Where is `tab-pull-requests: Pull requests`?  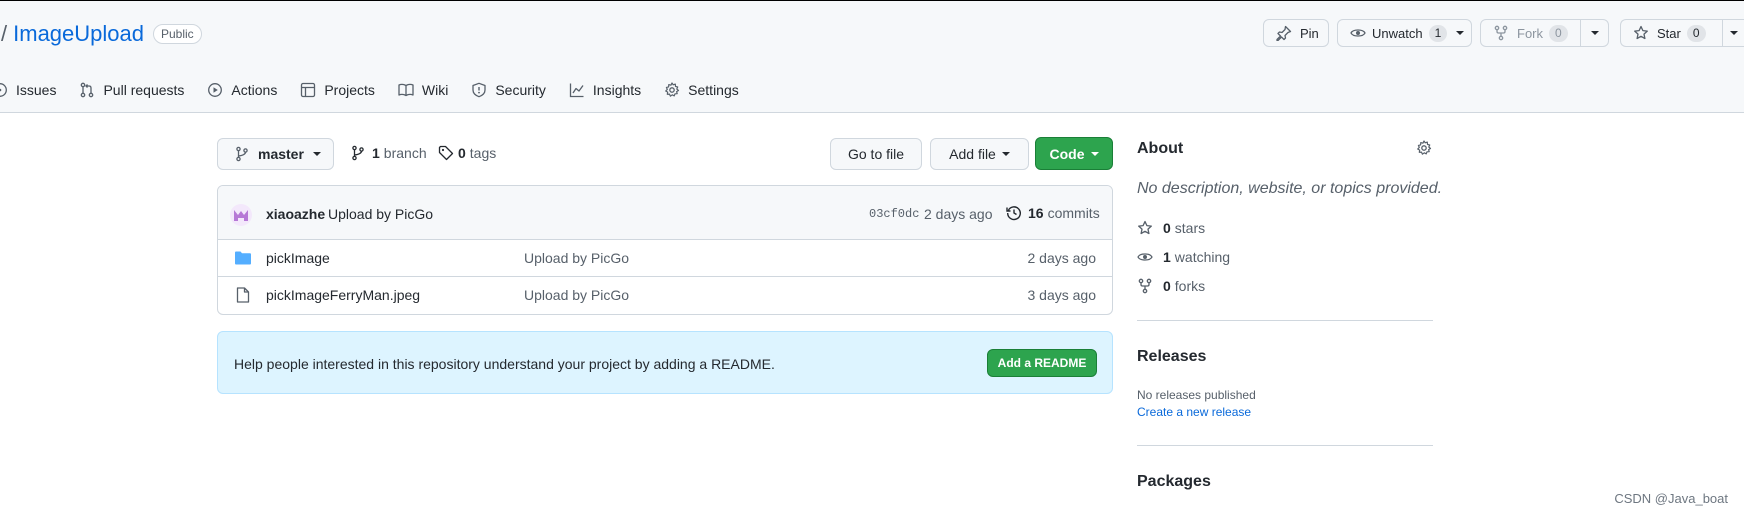 tab-pull-requests: Pull requests is located at coordinates (131, 90).